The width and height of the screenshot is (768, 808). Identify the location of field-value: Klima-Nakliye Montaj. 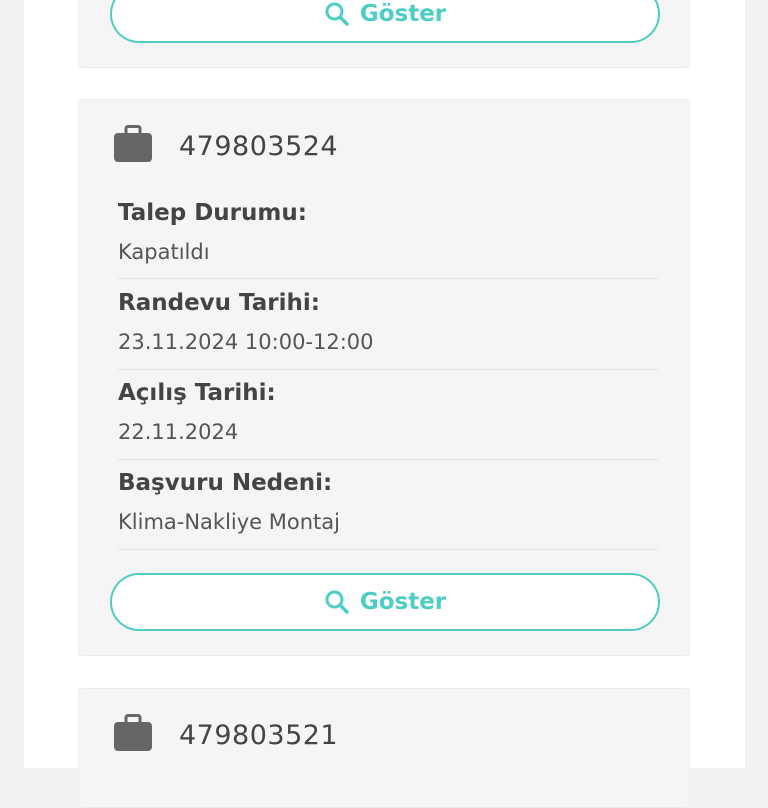
(229, 522).